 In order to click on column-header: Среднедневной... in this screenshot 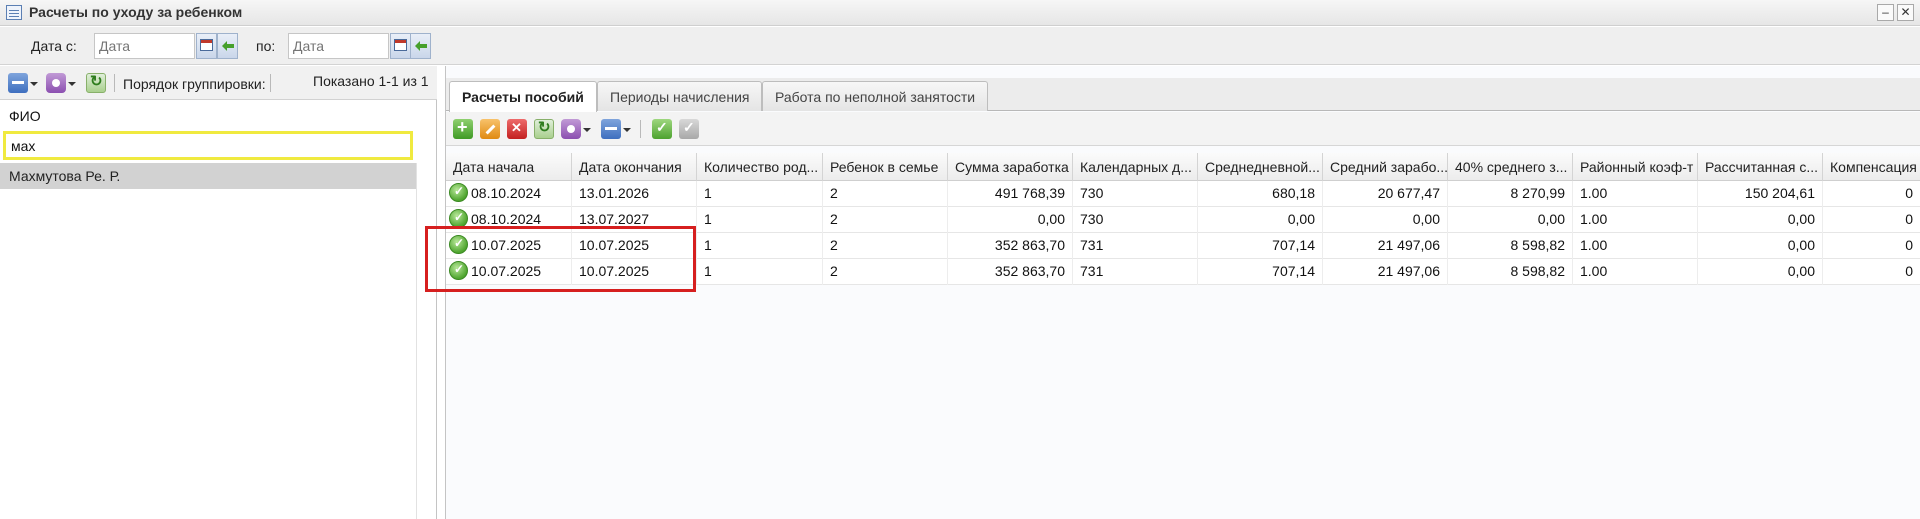, I will do `click(1260, 167)`.